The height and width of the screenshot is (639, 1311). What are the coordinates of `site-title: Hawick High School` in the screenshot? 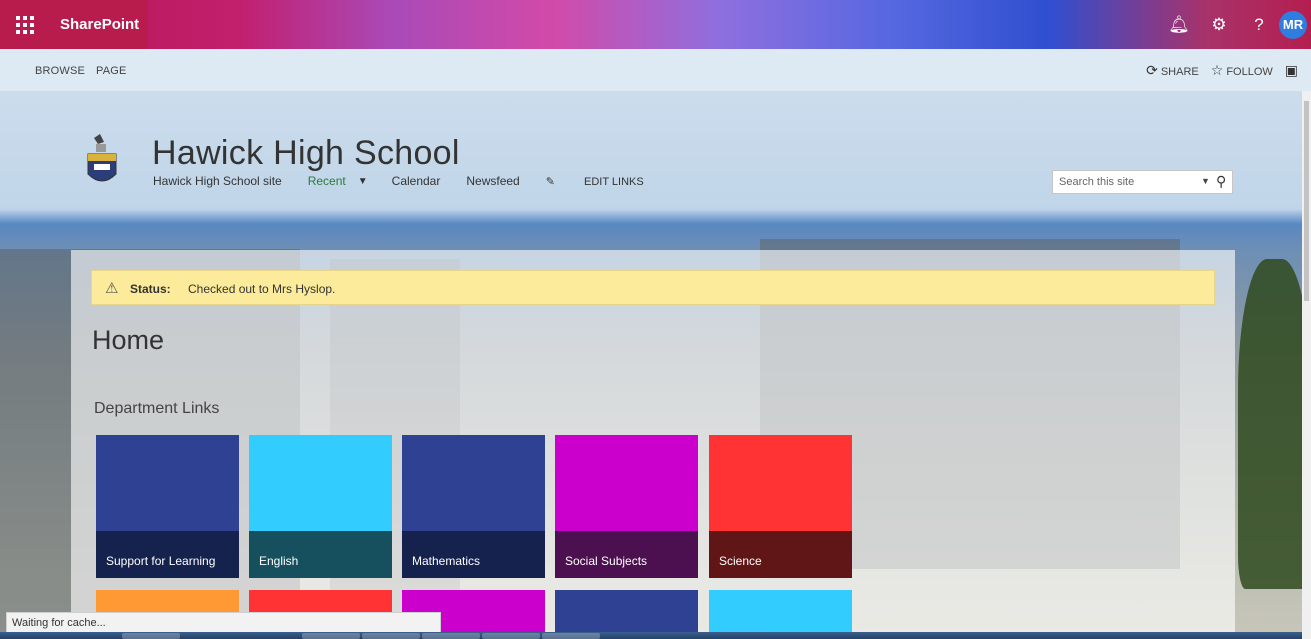 It's located at (306, 153).